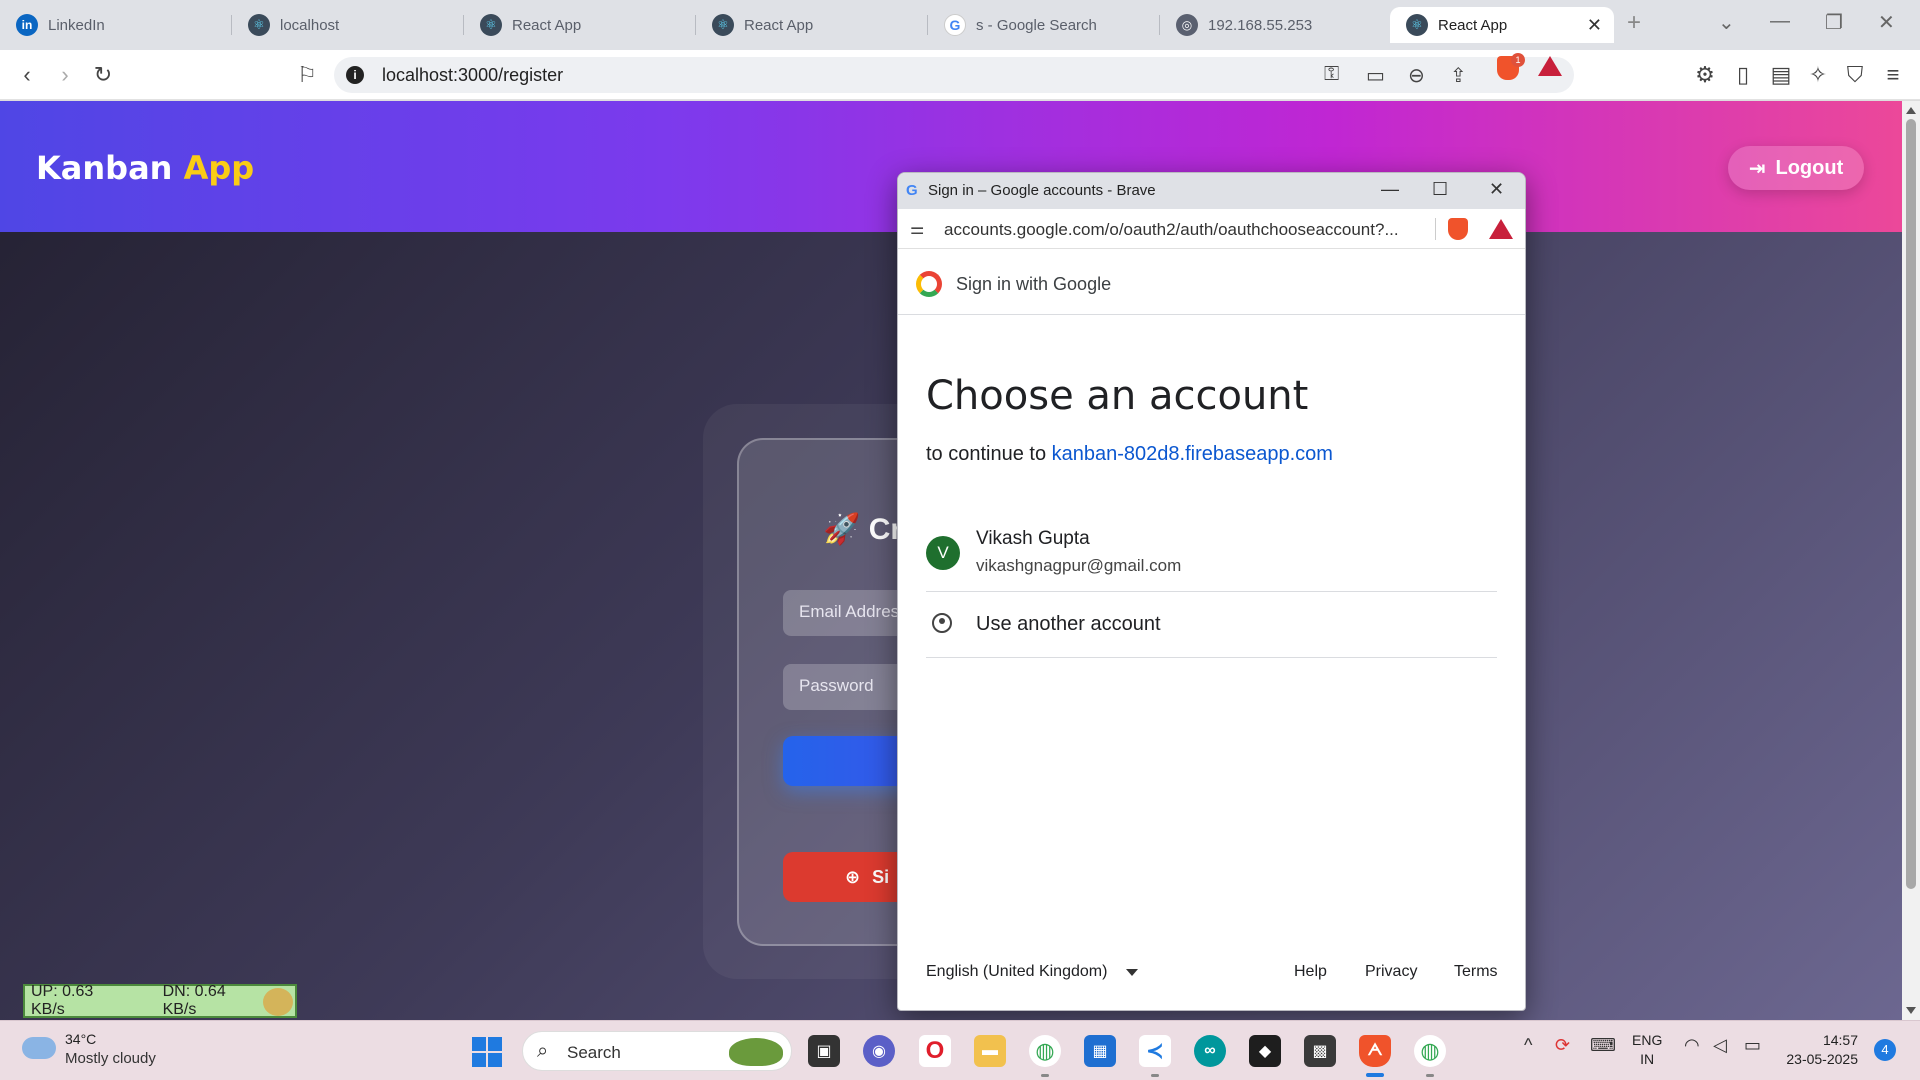 The width and height of the screenshot is (1920, 1080). I want to click on wallet-icon: ▤, so click(1781, 75).